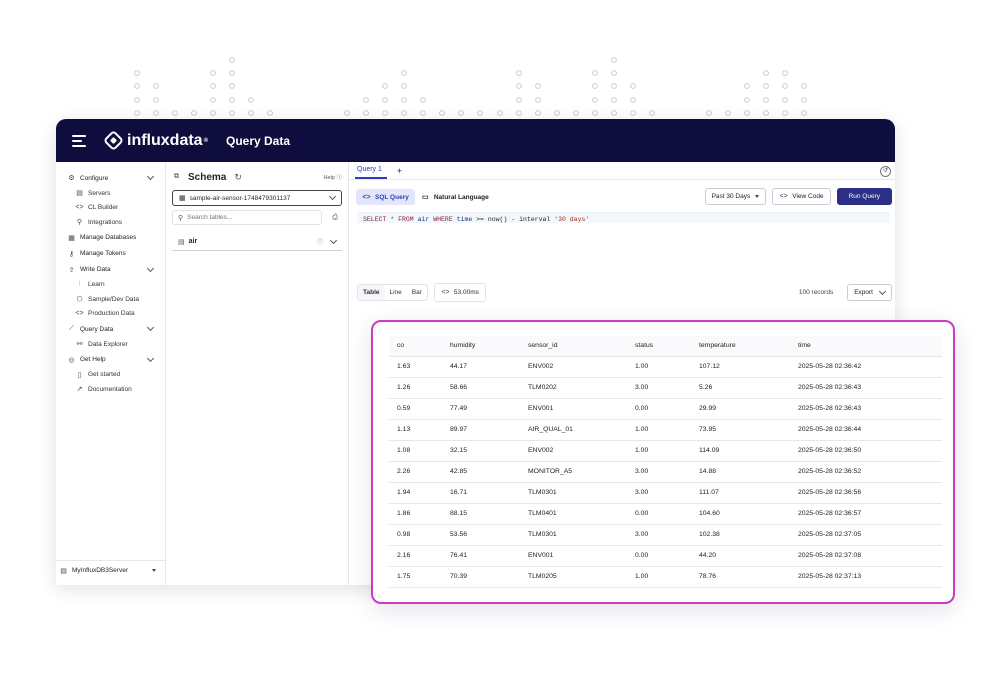 This screenshot has height=695, width=1000. What do you see at coordinates (333, 177) in the screenshot?
I see `help-link: Help ⓘ` at bounding box center [333, 177].